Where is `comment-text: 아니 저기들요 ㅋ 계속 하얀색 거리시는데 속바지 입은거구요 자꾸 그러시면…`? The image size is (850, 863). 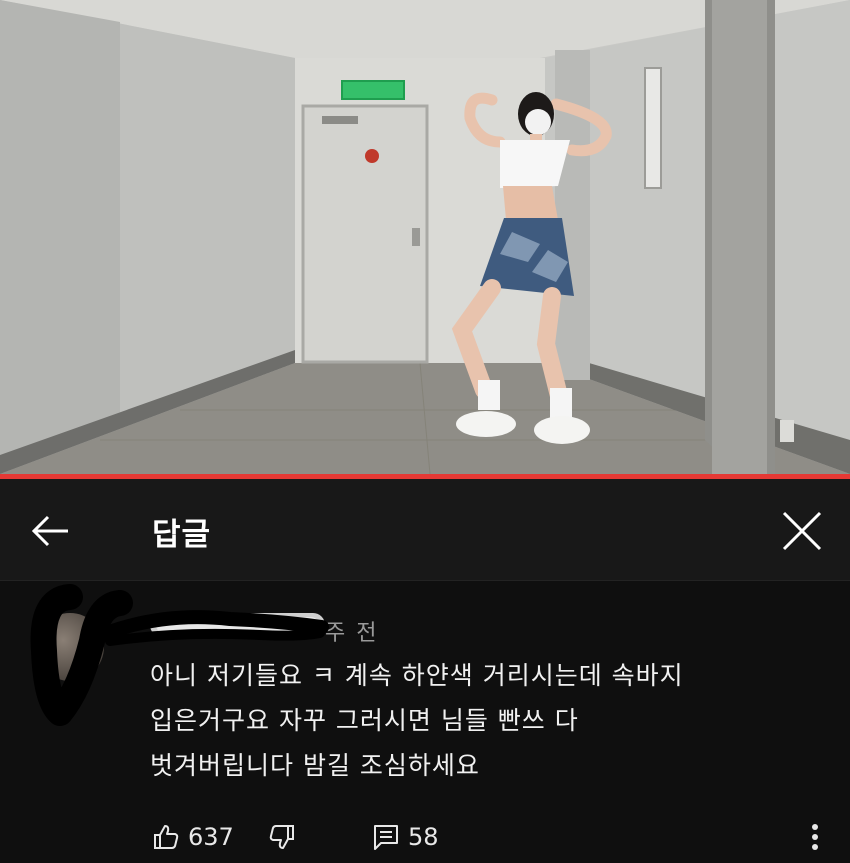
comment-text: 아니 저기들요 ㅋ 계속 하얀색 거리시는데 속바지 입은거구요 자꾸 그러시면… is located at coordinates (480, 720).